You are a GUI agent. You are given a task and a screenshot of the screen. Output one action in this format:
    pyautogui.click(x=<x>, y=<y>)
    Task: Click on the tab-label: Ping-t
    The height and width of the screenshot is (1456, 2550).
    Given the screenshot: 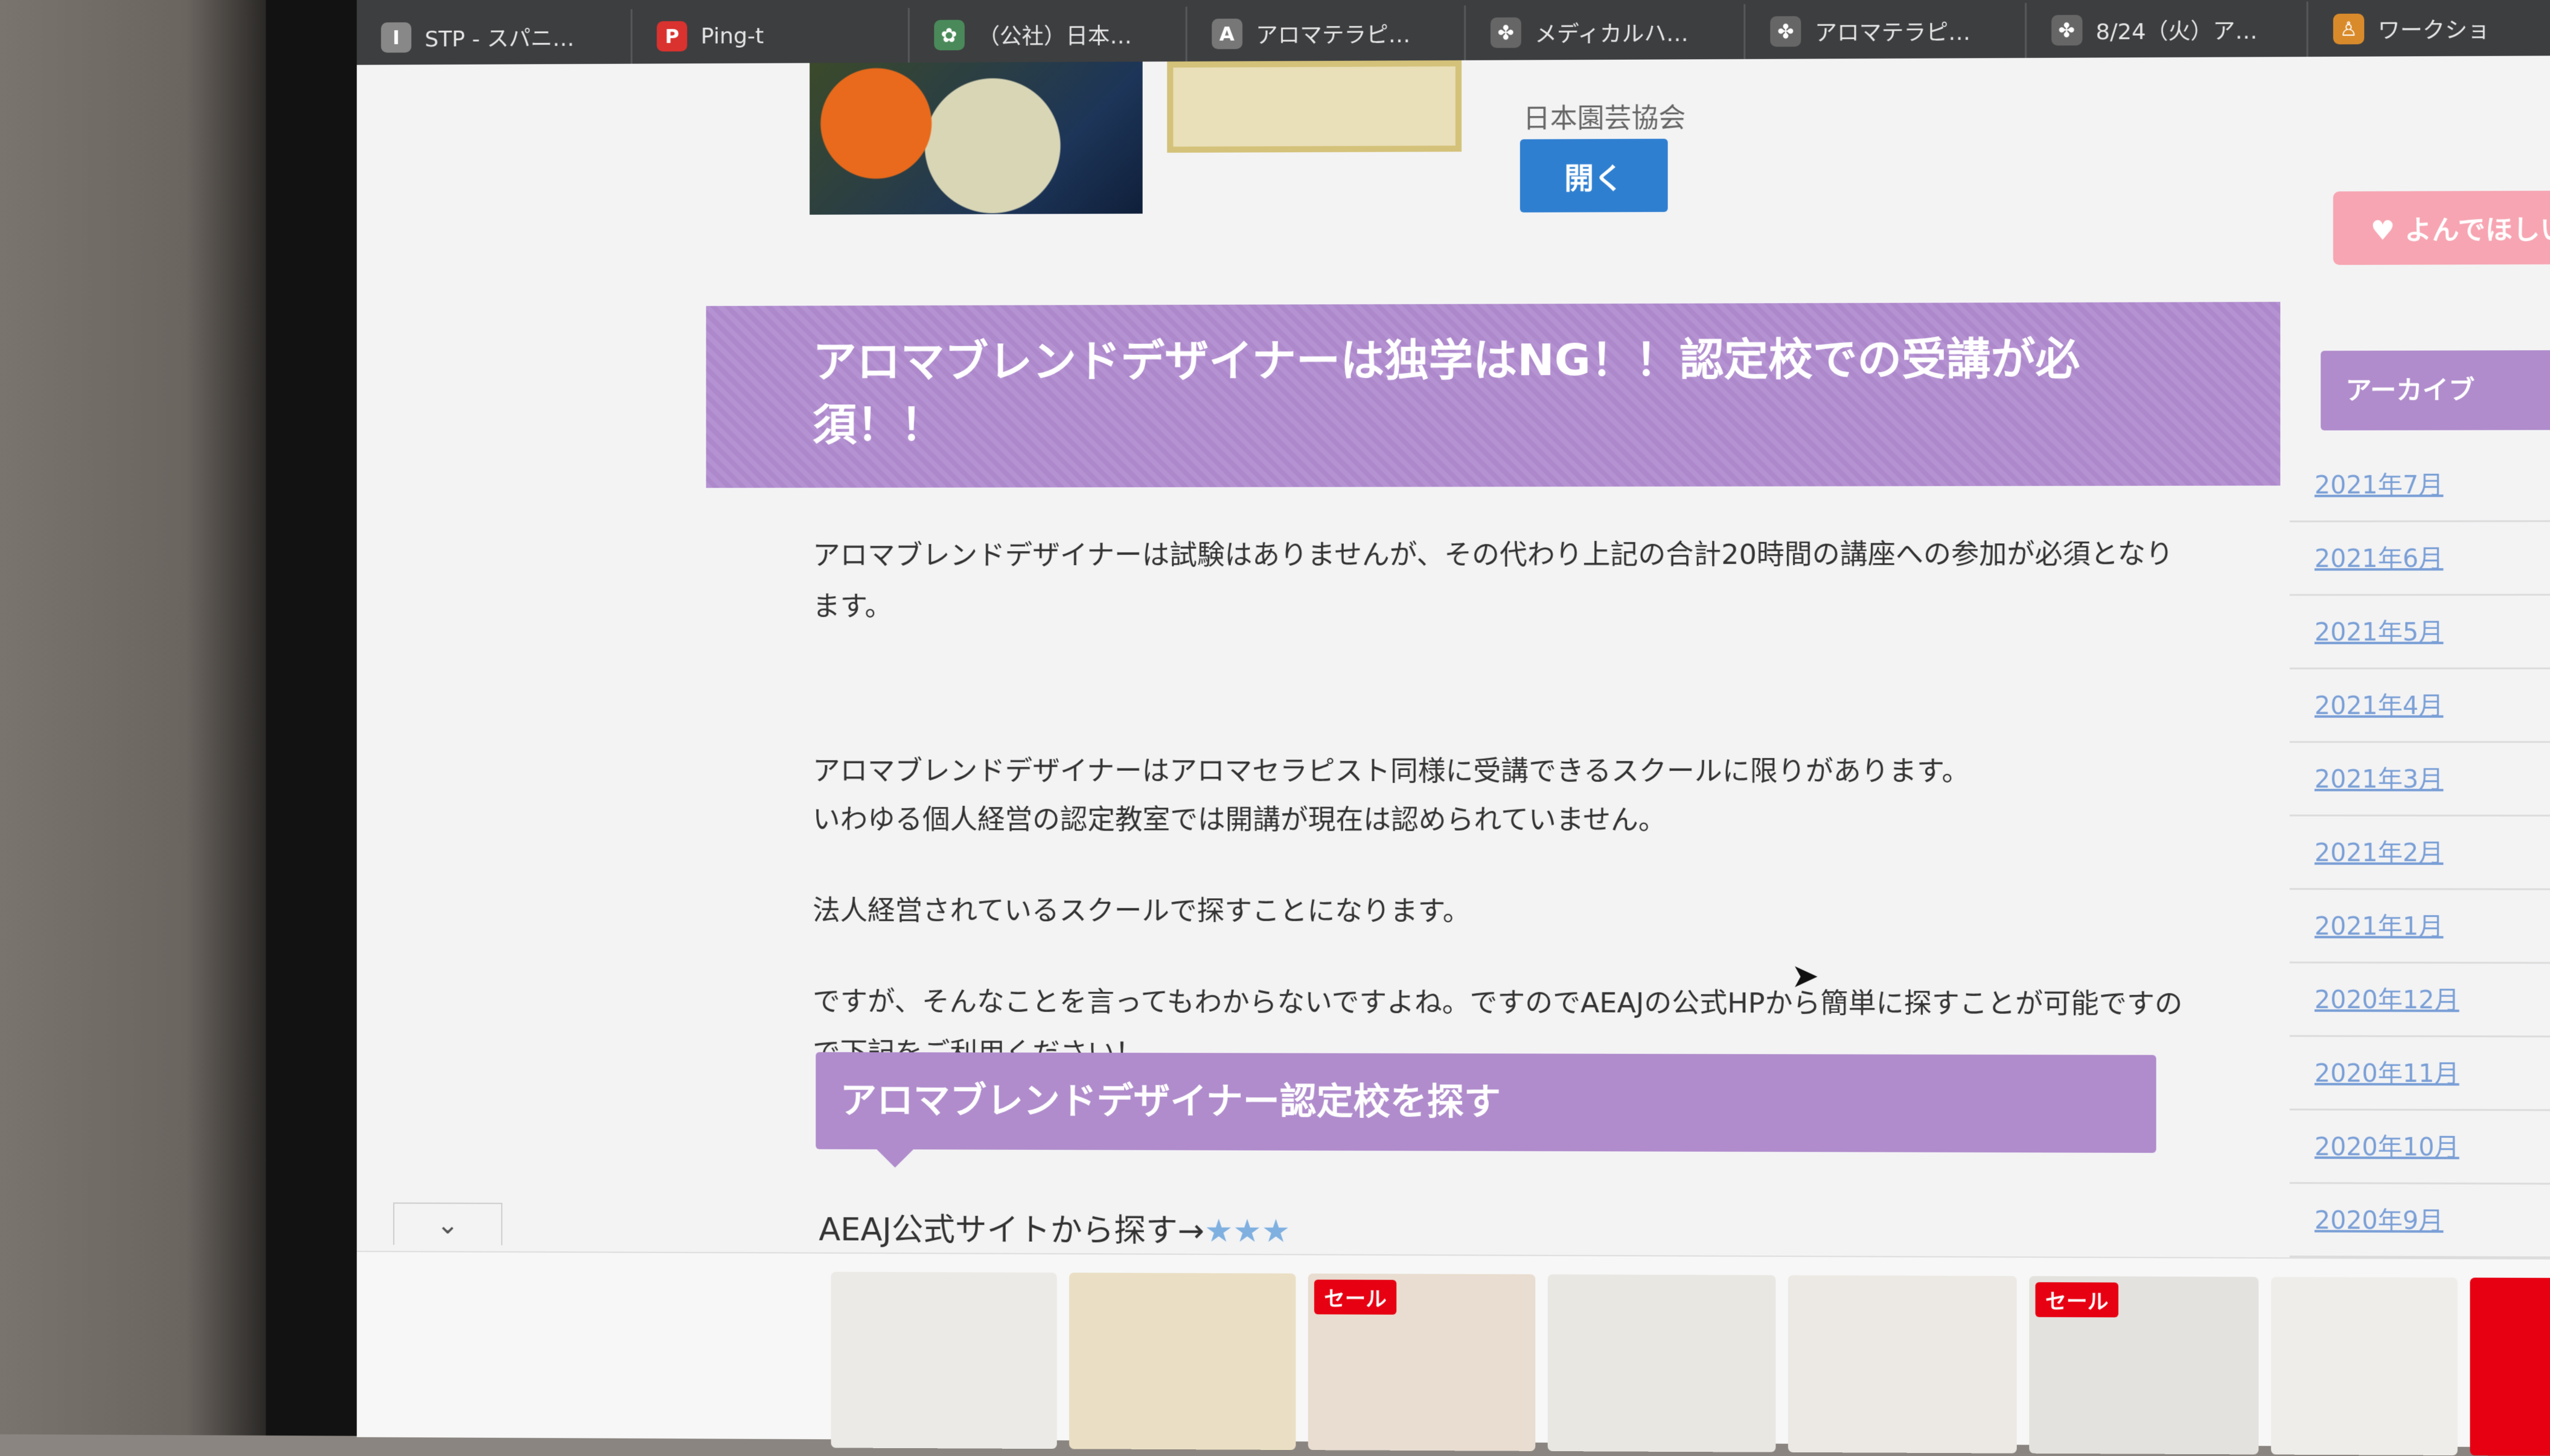 What is the action you would take?
    pyautogui.click(x=732, y=36)
    